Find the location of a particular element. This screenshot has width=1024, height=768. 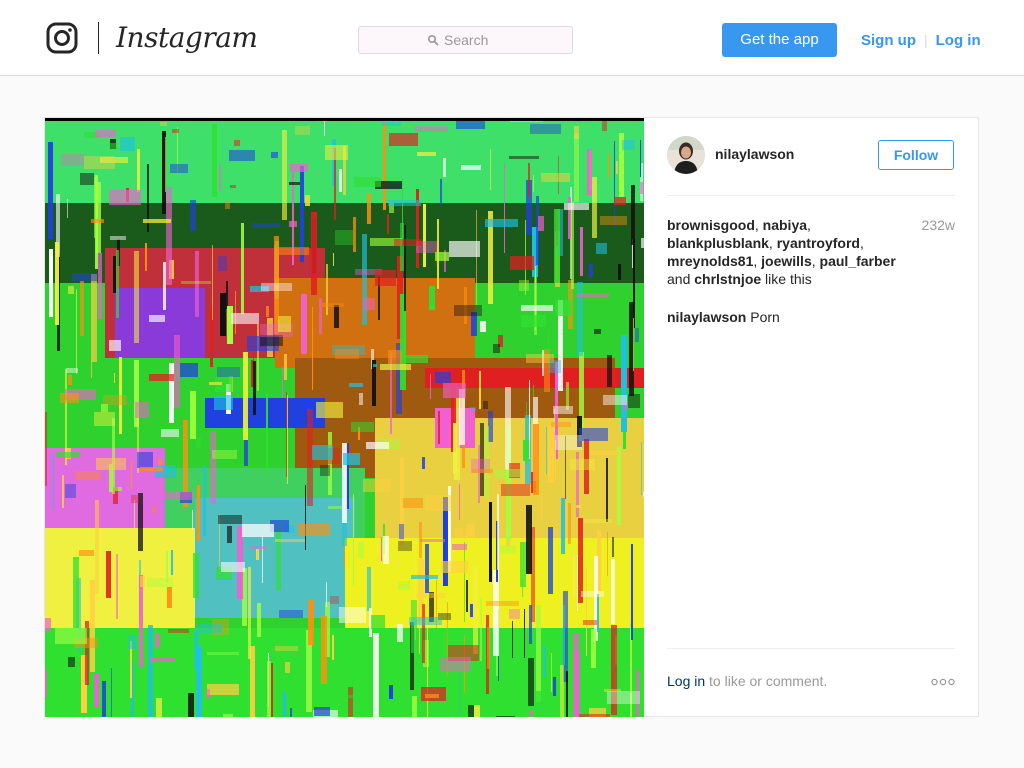

caption-text: Porn is located at coordinates (765, 317).